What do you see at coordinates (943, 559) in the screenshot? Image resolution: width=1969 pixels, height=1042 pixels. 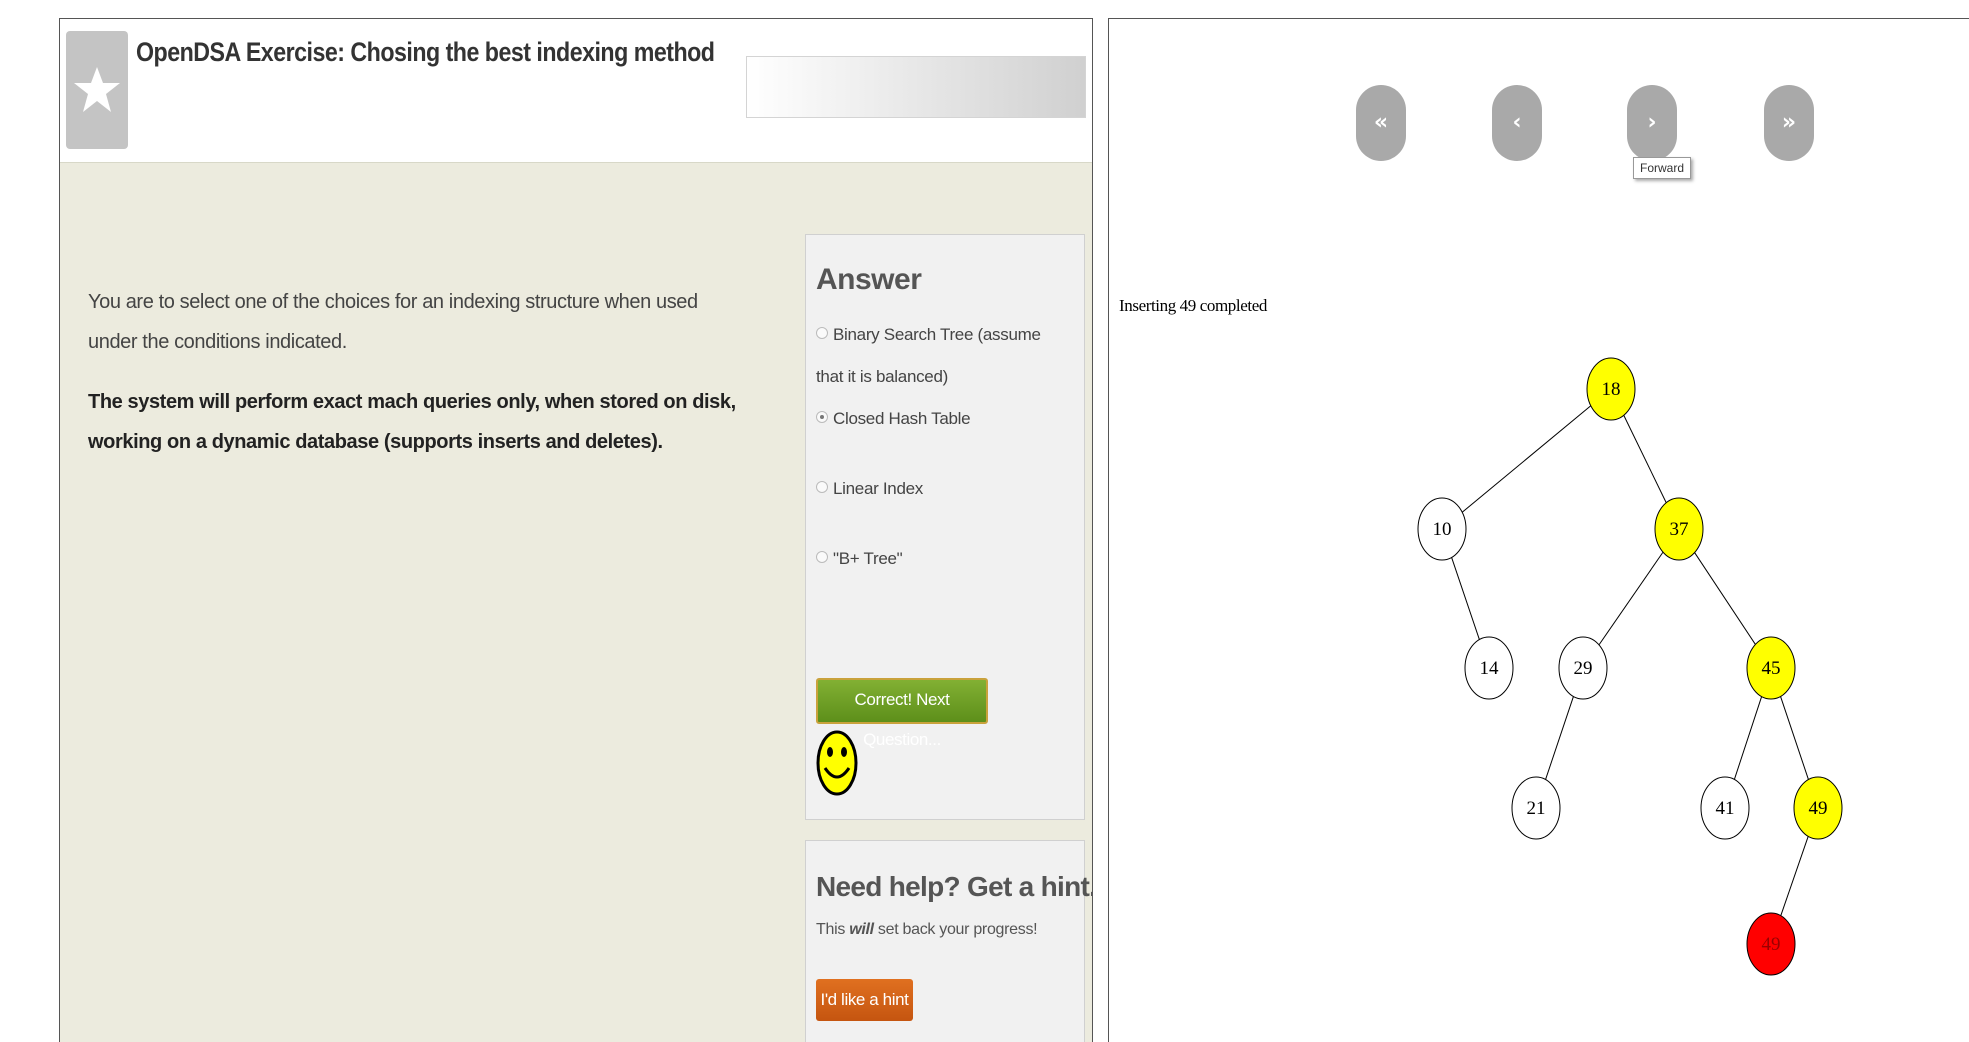 I see `choice-b-plus-tree: "B+ Tree"` at bounding box center [943, 559].